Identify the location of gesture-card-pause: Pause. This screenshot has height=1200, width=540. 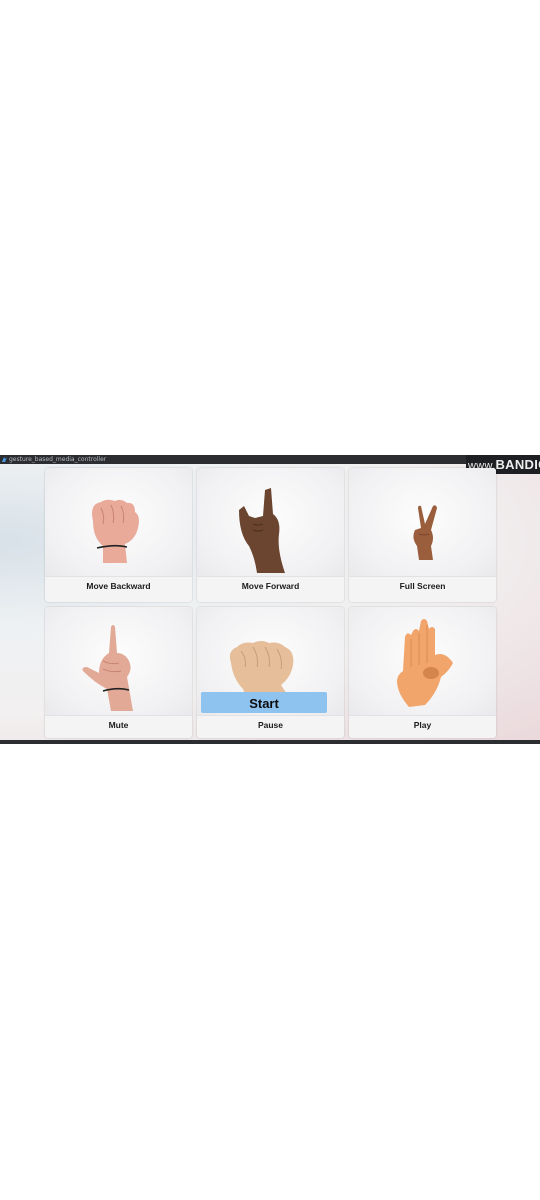
(270, 672).